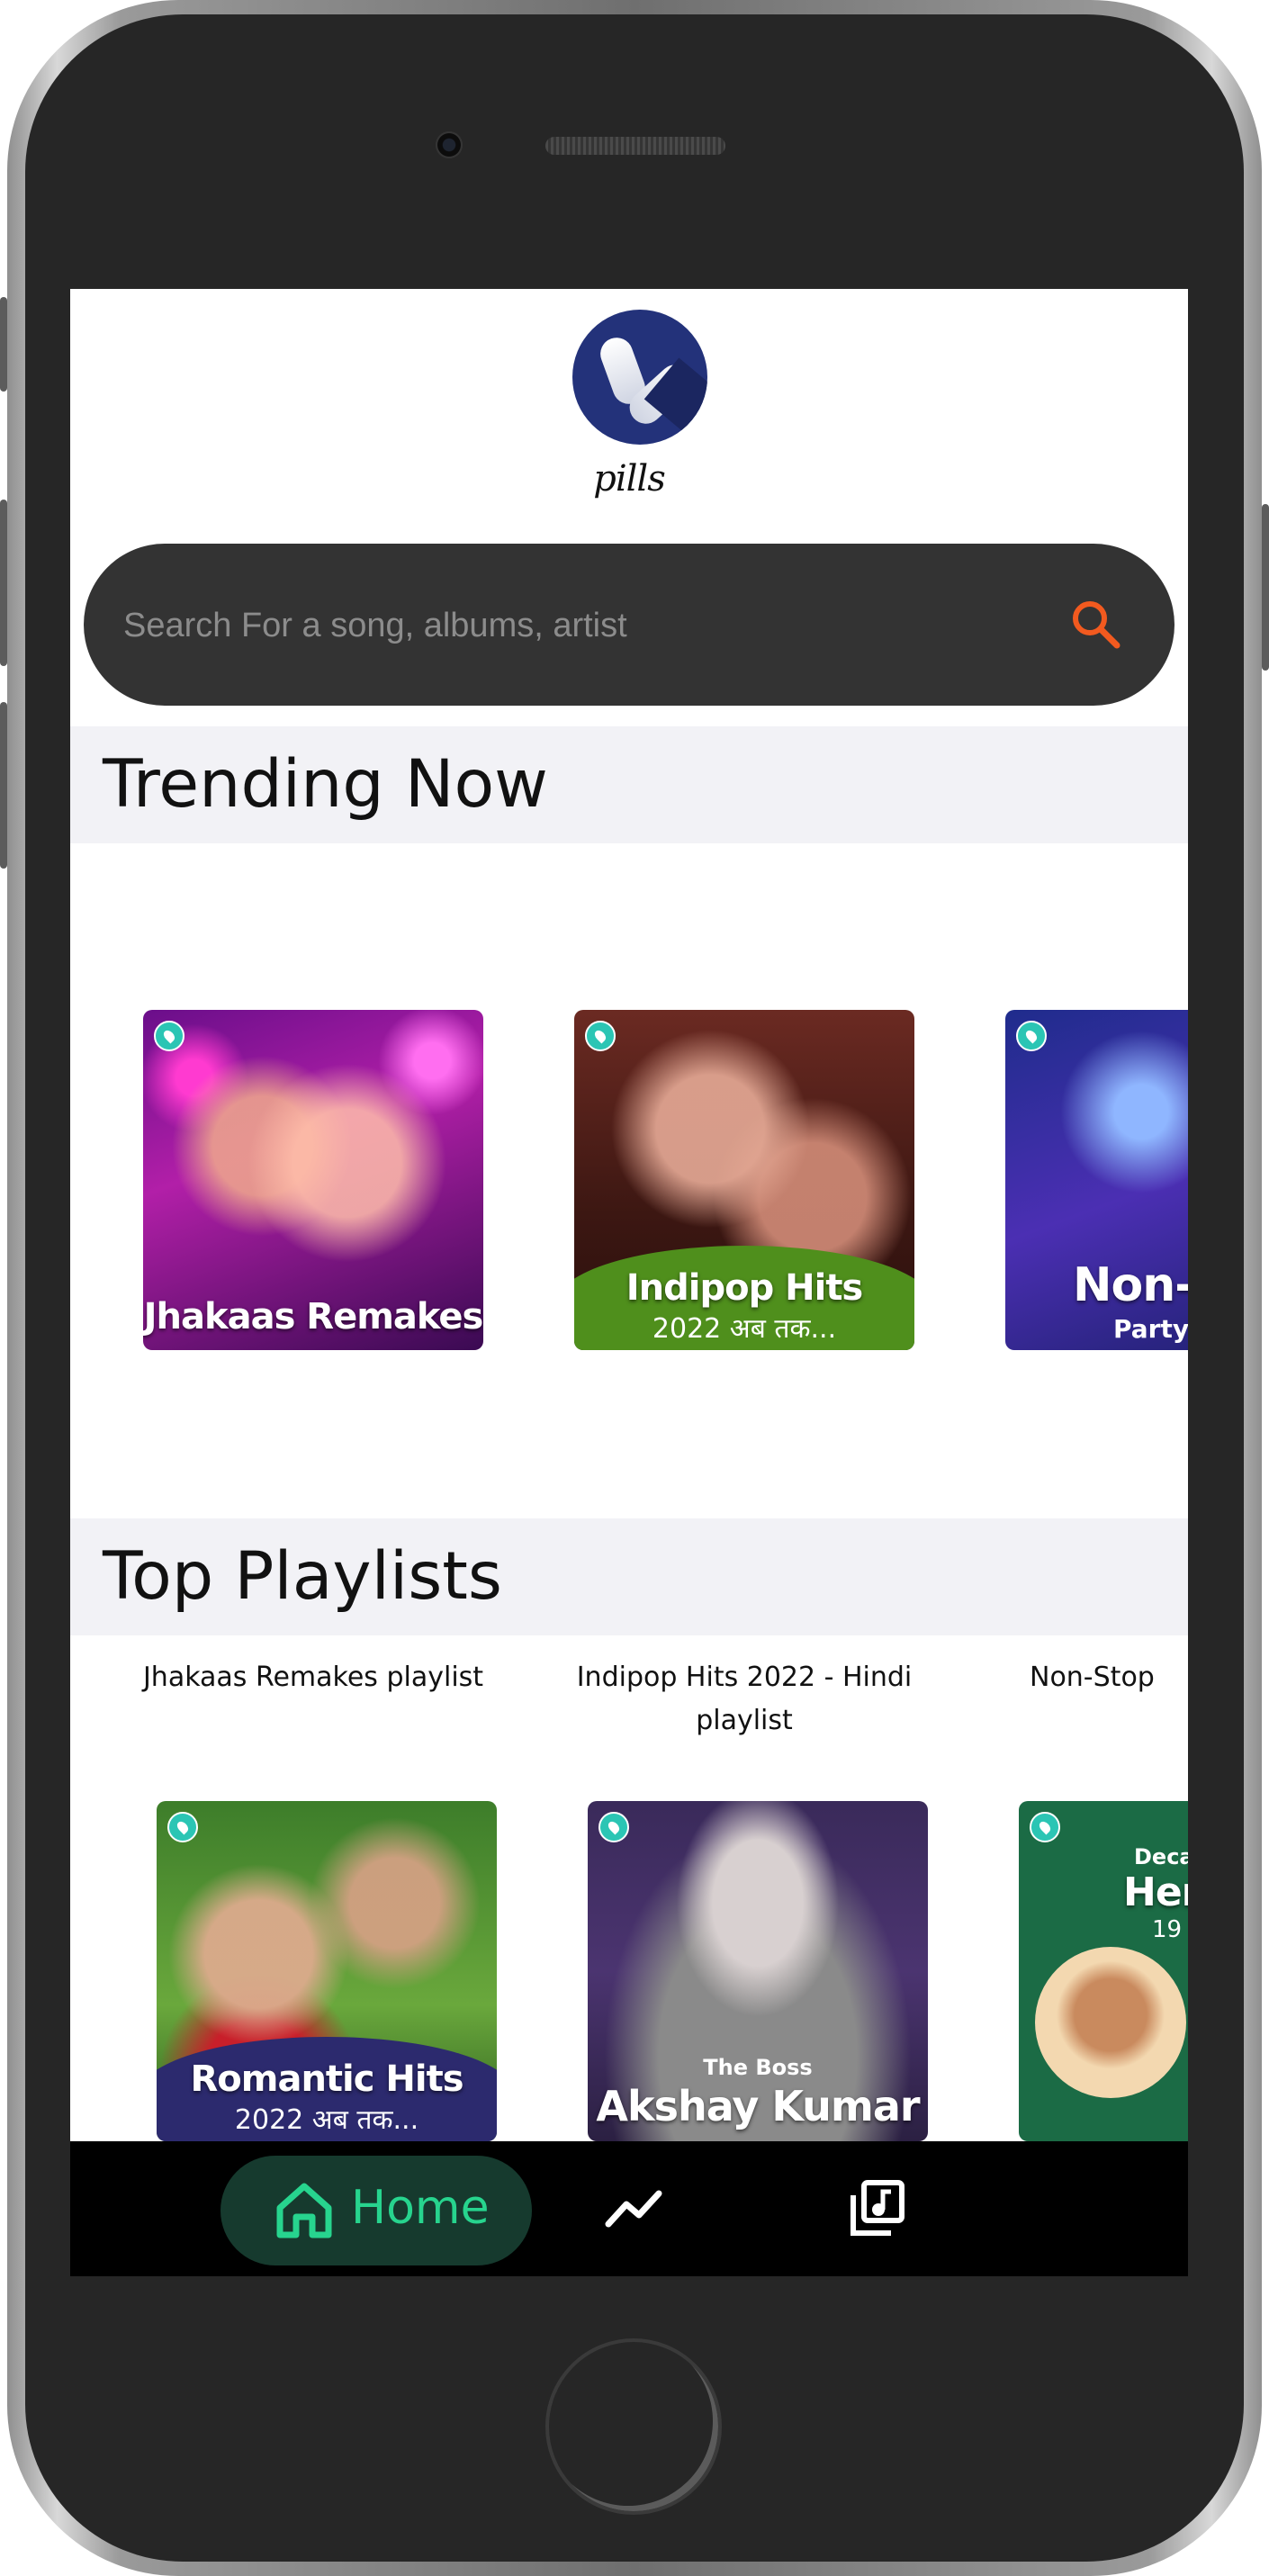 This screenshot has width=1269, height=2576. I want to click on top-playlists-header: Top Playlists, so click(629, 1576).